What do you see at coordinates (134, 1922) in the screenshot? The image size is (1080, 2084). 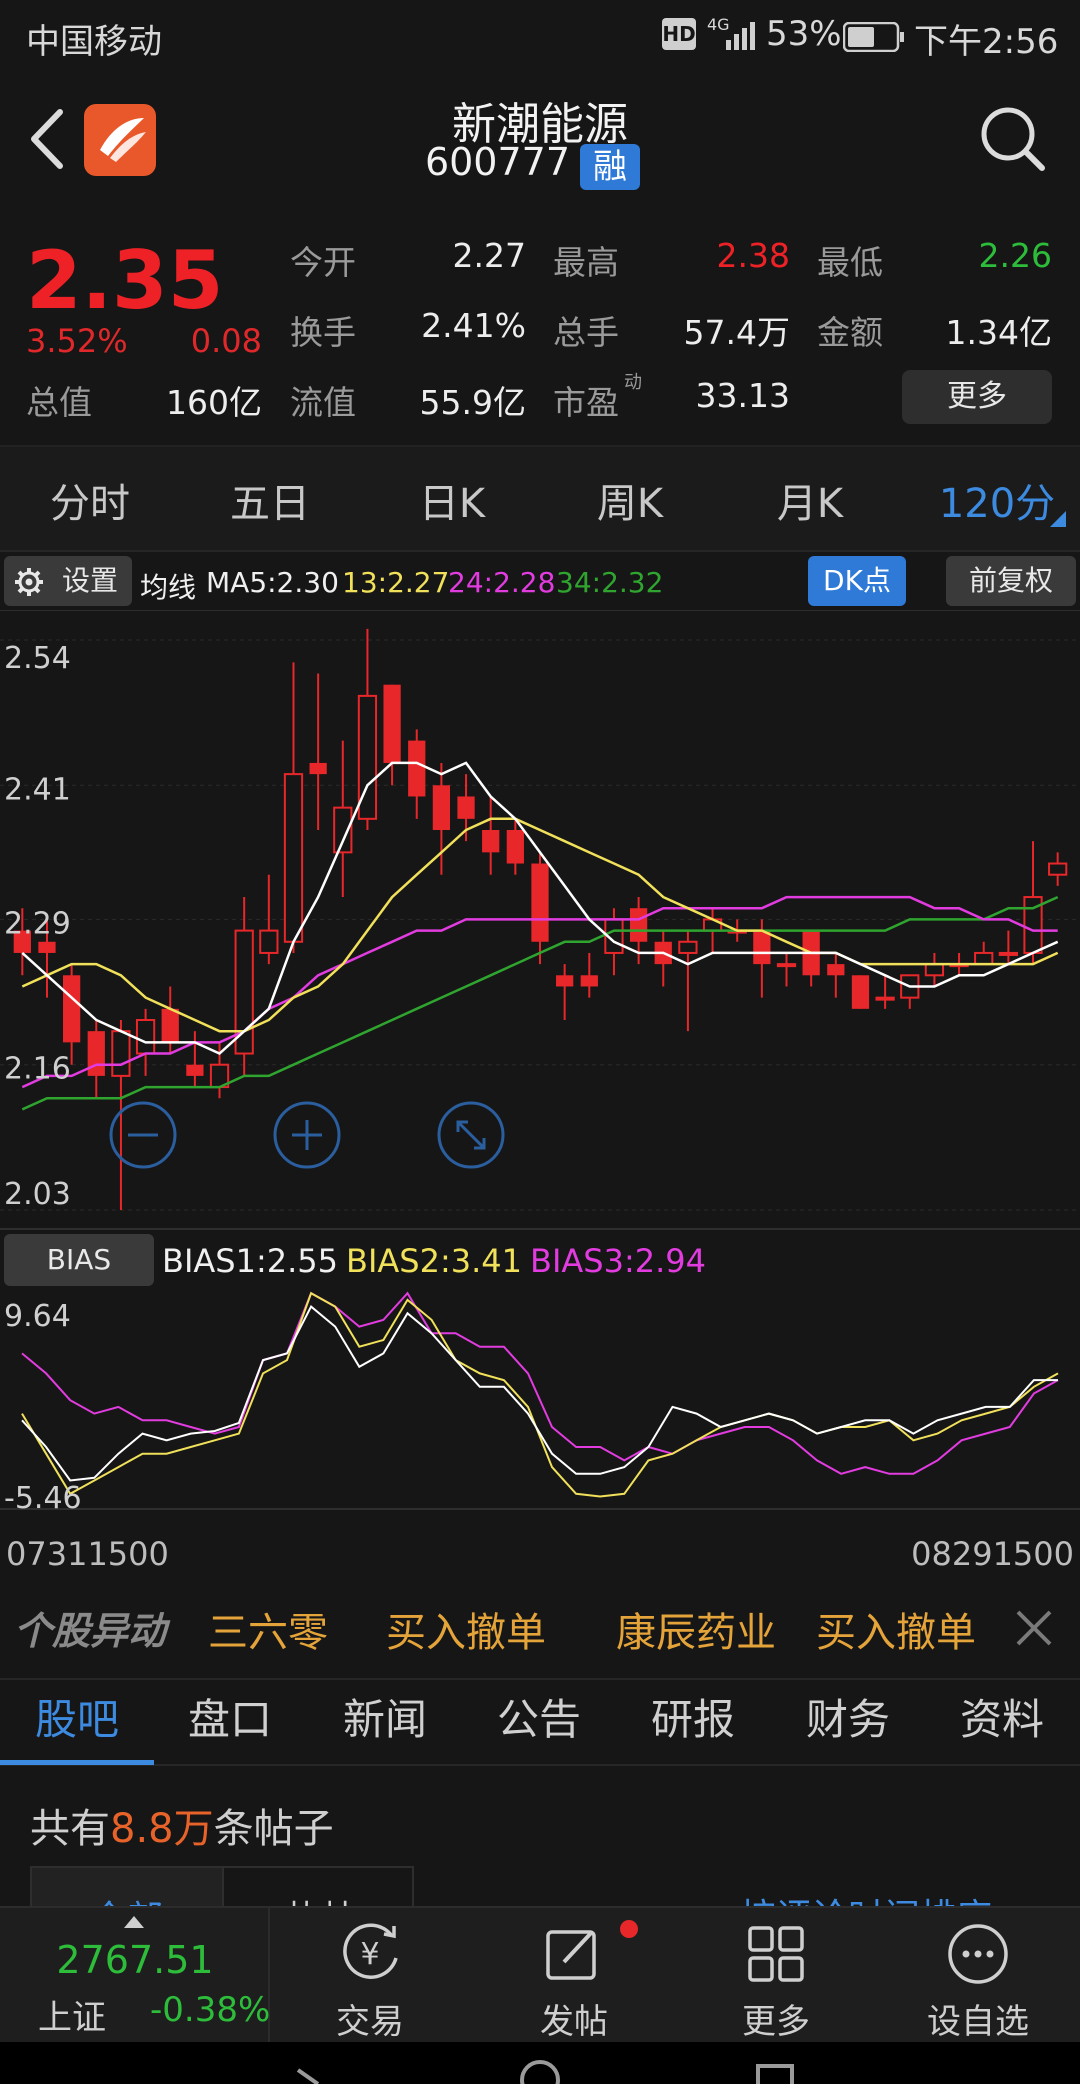 I see `chevron-up-icon` at bounding box center [134, 1922].